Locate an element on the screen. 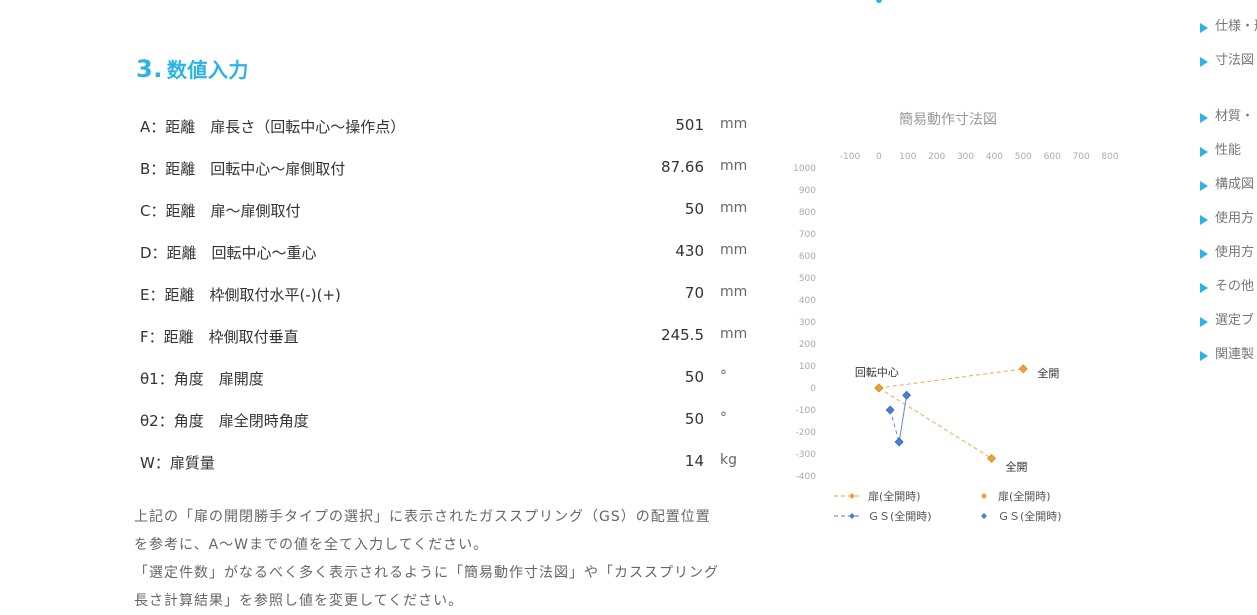 The height and width of the screenshot is (615, 1257). input-label: θ2：角度 扉全閉時角度 is located at coordinates (224, 421).